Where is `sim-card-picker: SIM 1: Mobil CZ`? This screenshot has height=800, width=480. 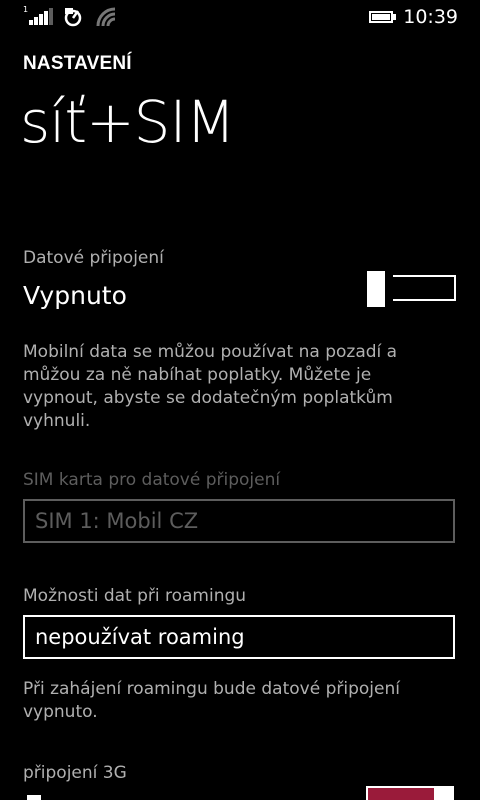
sim-card-picker: SIM 1: Mobil CZ is located at coordinates (239, 521).